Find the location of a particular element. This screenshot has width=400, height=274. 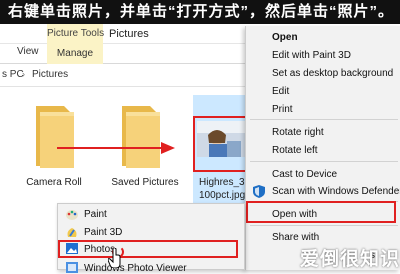

mouse-pointer-icon is located at coordinates (114, 258).